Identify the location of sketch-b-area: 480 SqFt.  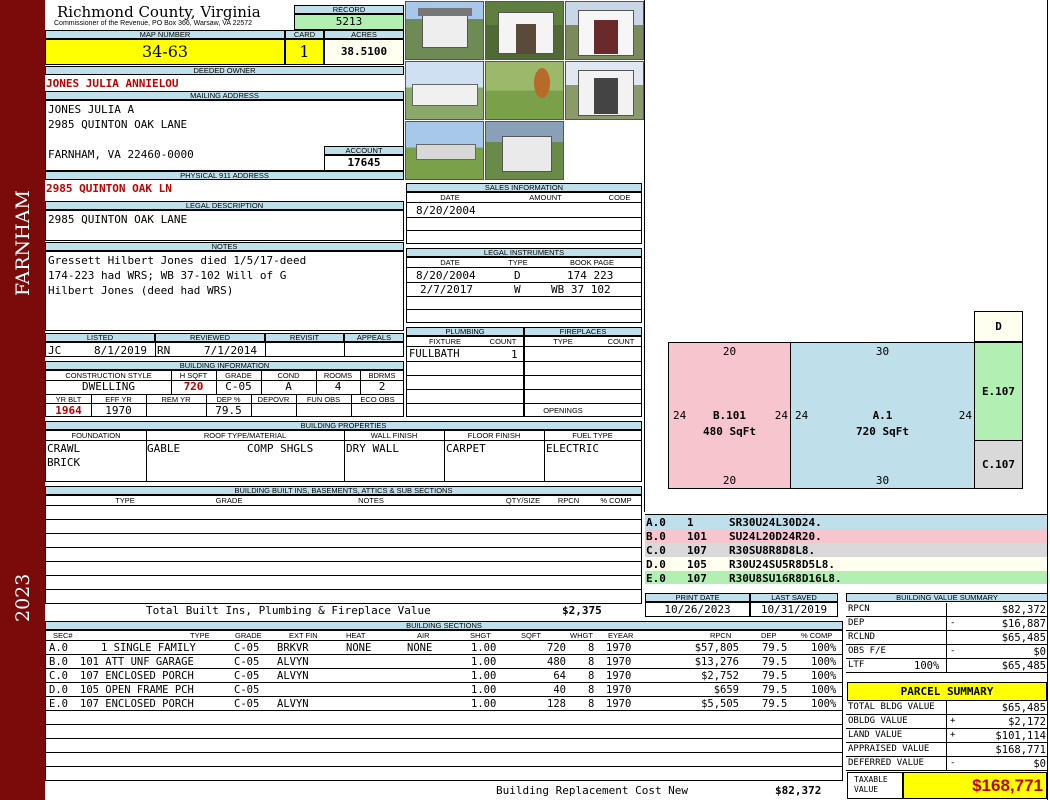
(729, 431).